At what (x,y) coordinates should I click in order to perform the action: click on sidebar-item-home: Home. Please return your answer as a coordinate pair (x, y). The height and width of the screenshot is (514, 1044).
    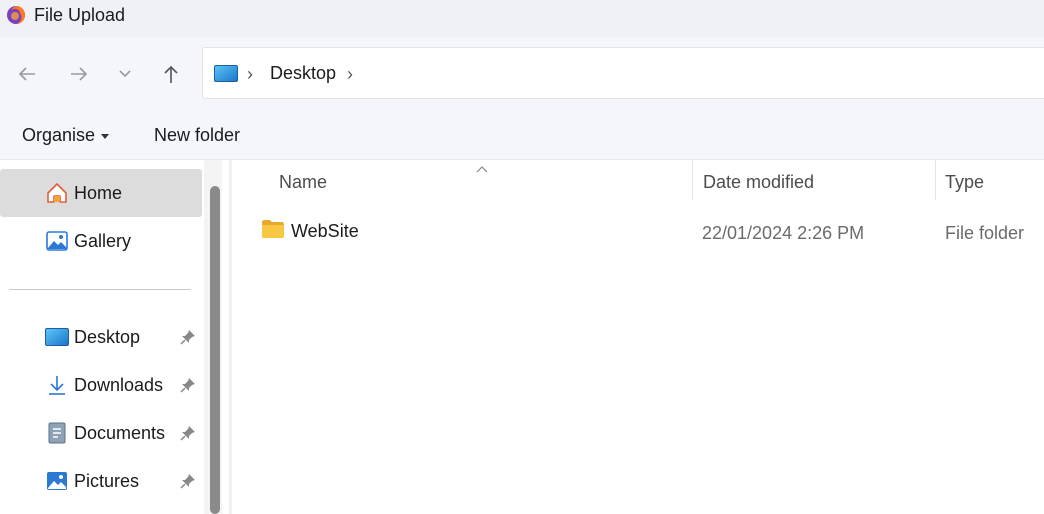
    Looking at the image, I should click on (101, 193).